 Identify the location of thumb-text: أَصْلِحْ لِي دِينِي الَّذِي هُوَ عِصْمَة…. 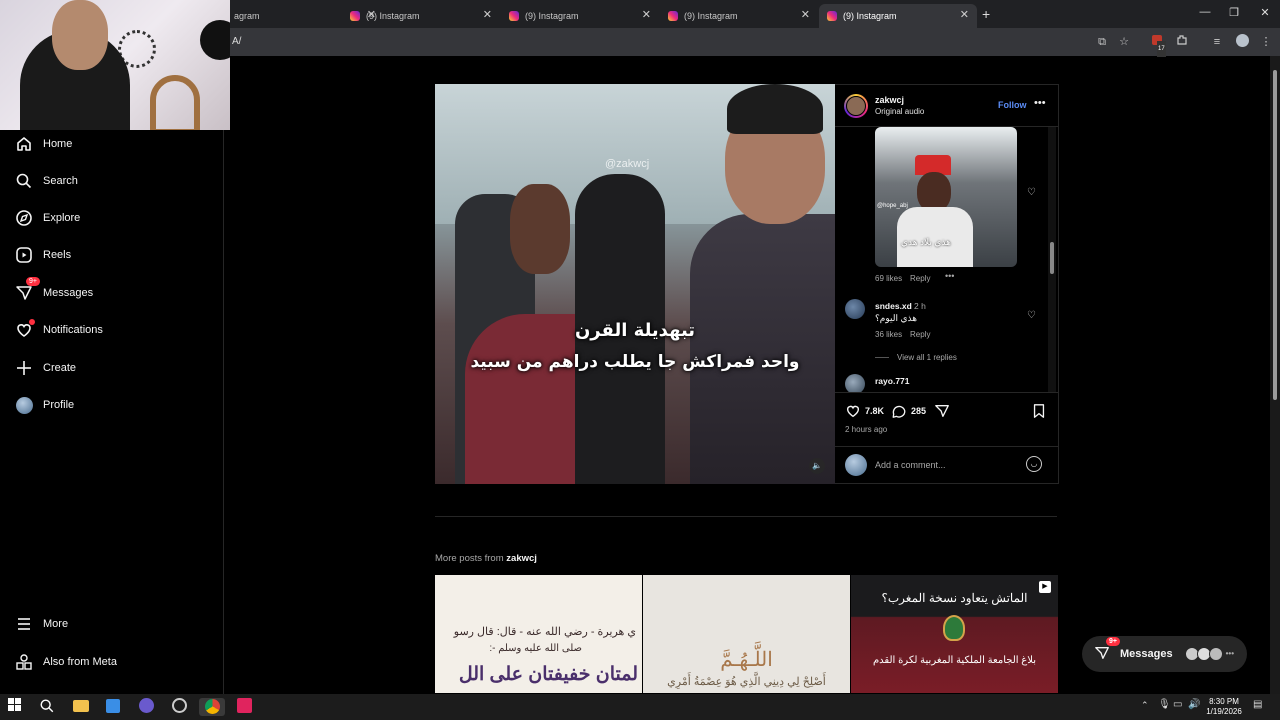
(746, 682).